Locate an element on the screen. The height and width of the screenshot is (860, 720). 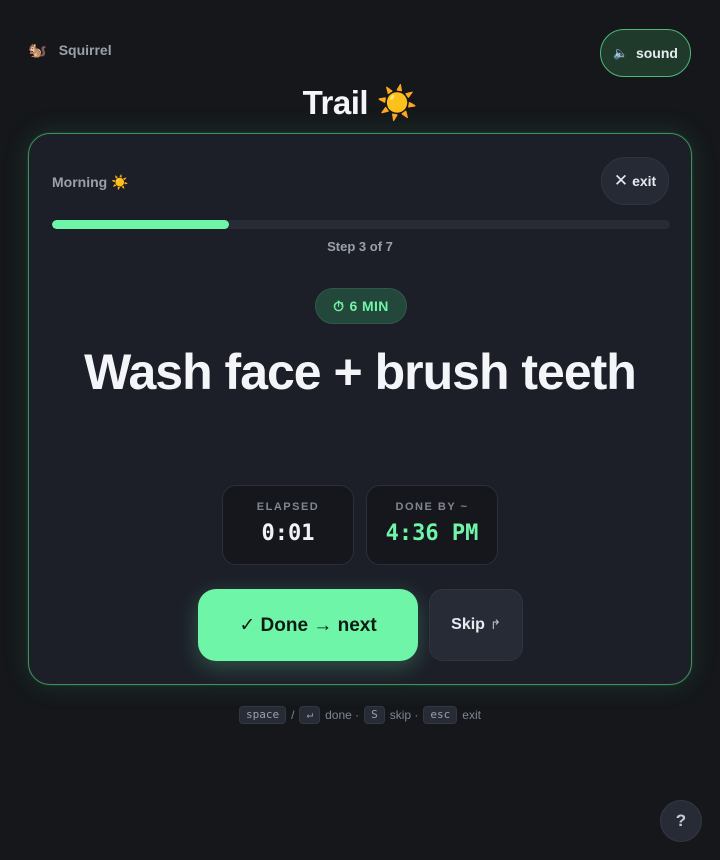
keyboard-hints: space / ↵ done · S skip · esc exit is located at coordinates (360, 715).